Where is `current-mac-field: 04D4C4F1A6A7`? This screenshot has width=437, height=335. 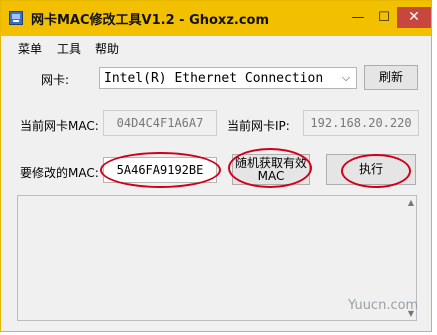
current-mac-field: 04D4C4F1A6A7 is located at coordinates (160, 123).